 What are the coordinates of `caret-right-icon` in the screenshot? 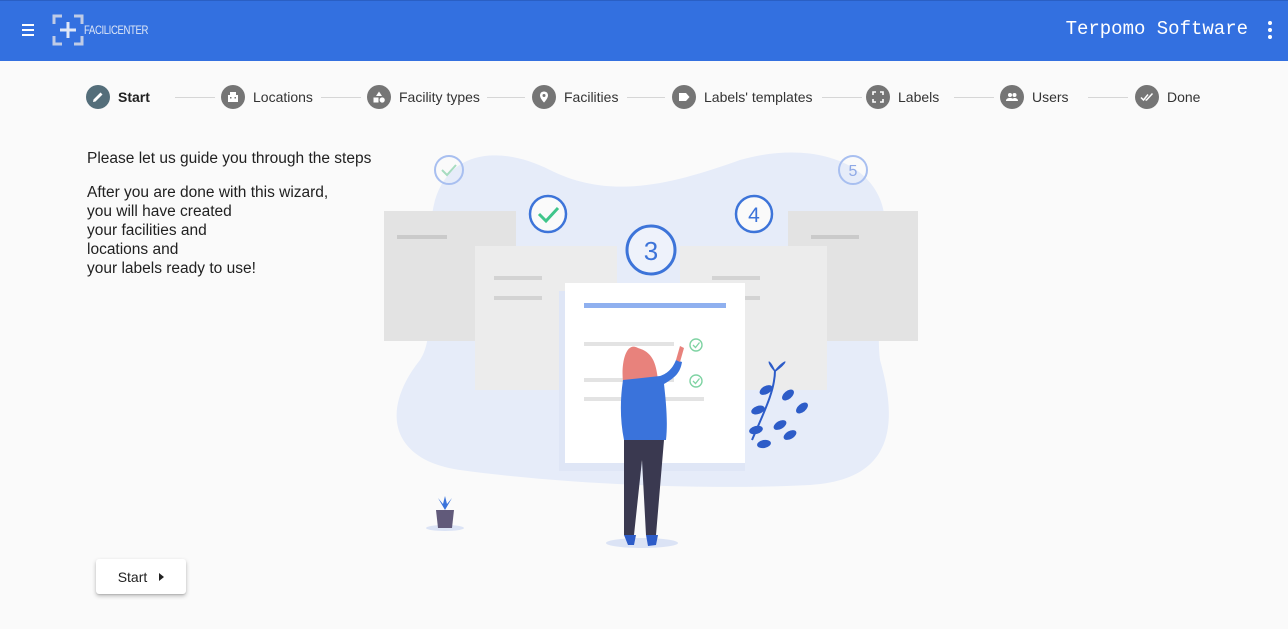 It's located at (162, 576).